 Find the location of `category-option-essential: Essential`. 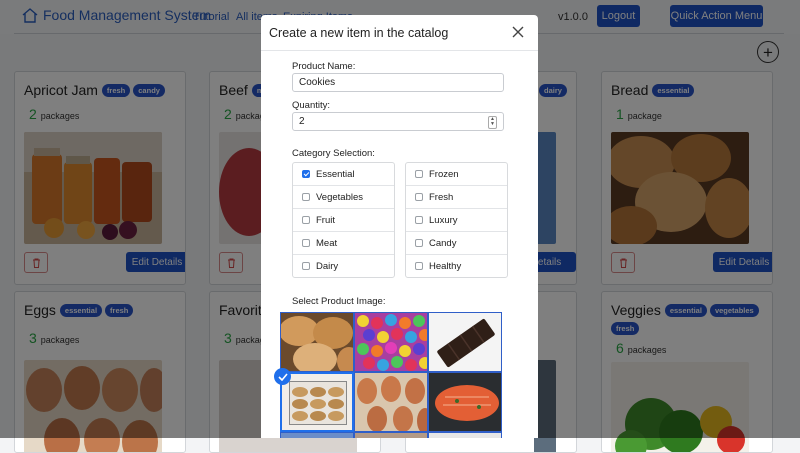

category-option-essential: Essential is located at coordinates (343, 174).